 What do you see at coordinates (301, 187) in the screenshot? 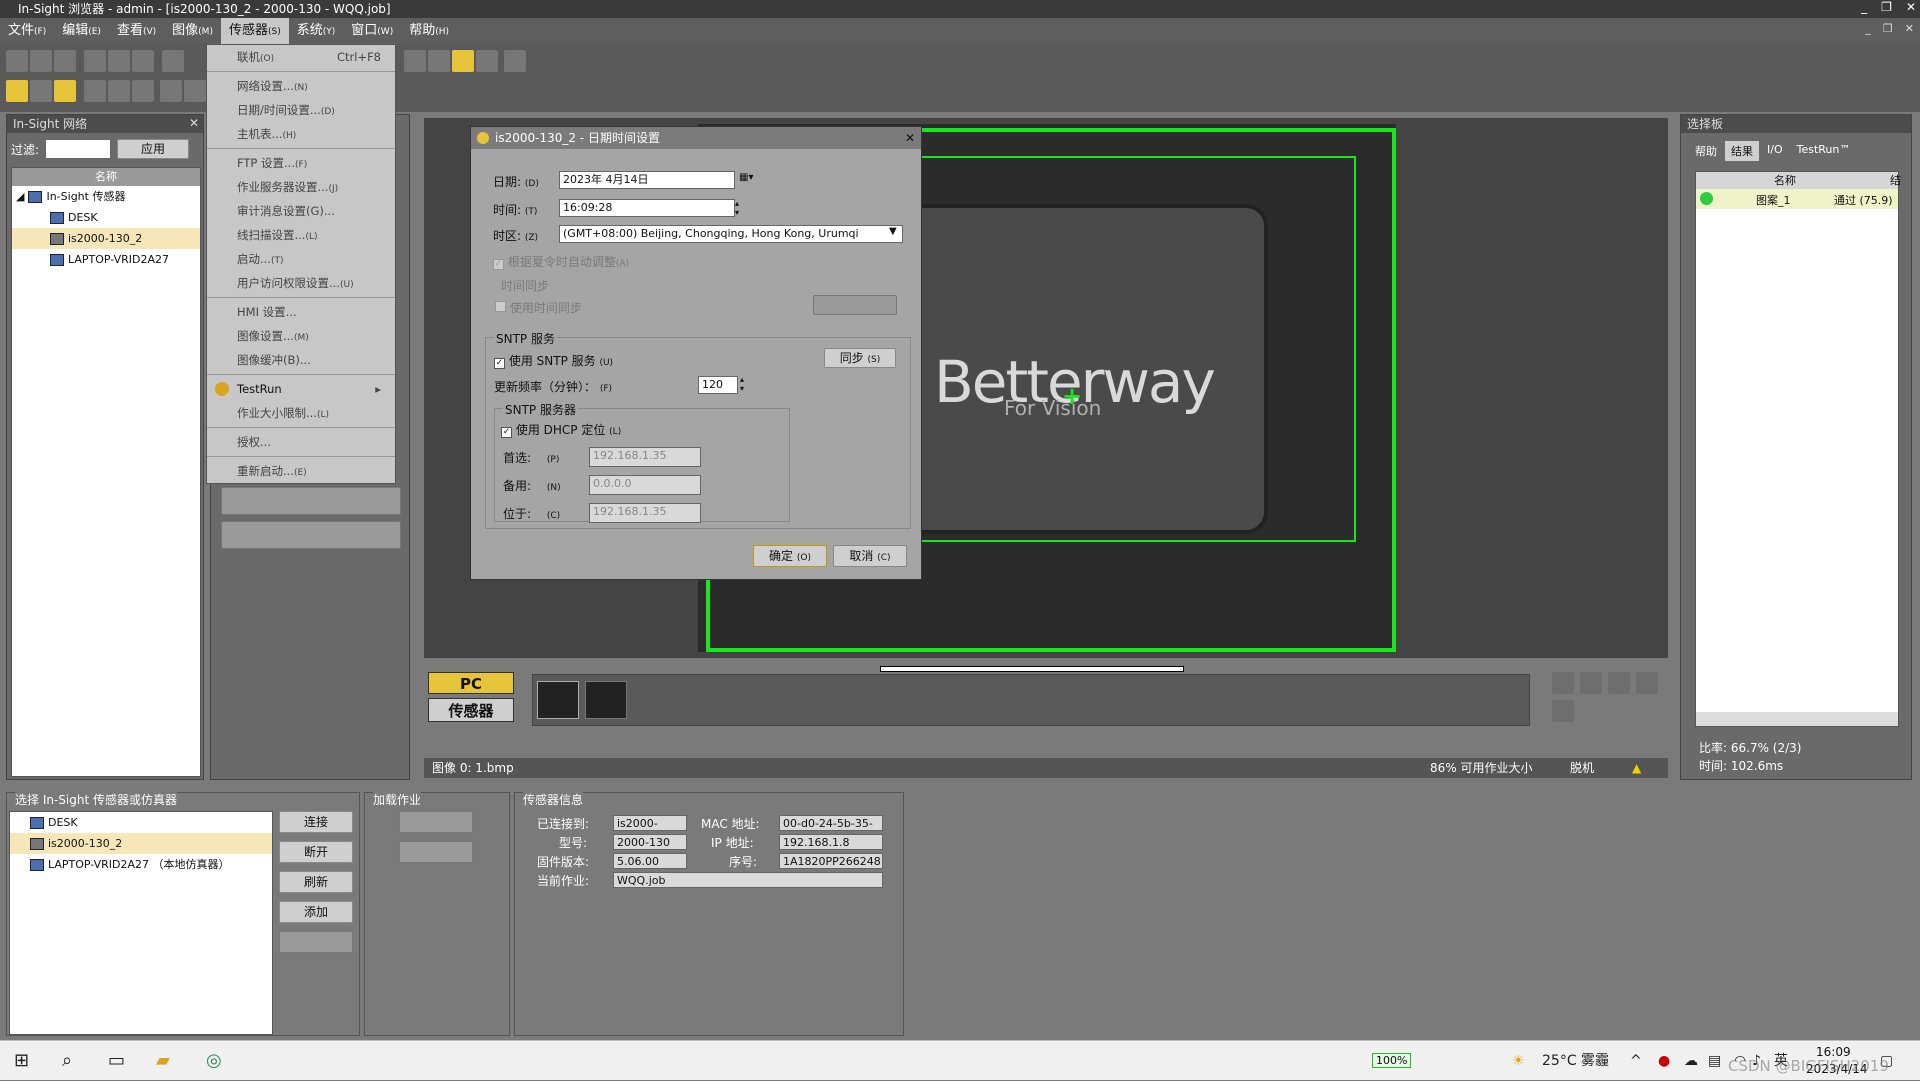
I see `menu-item-job-server: 作业服务器设置...(J)` at bounding box center [301, 187].